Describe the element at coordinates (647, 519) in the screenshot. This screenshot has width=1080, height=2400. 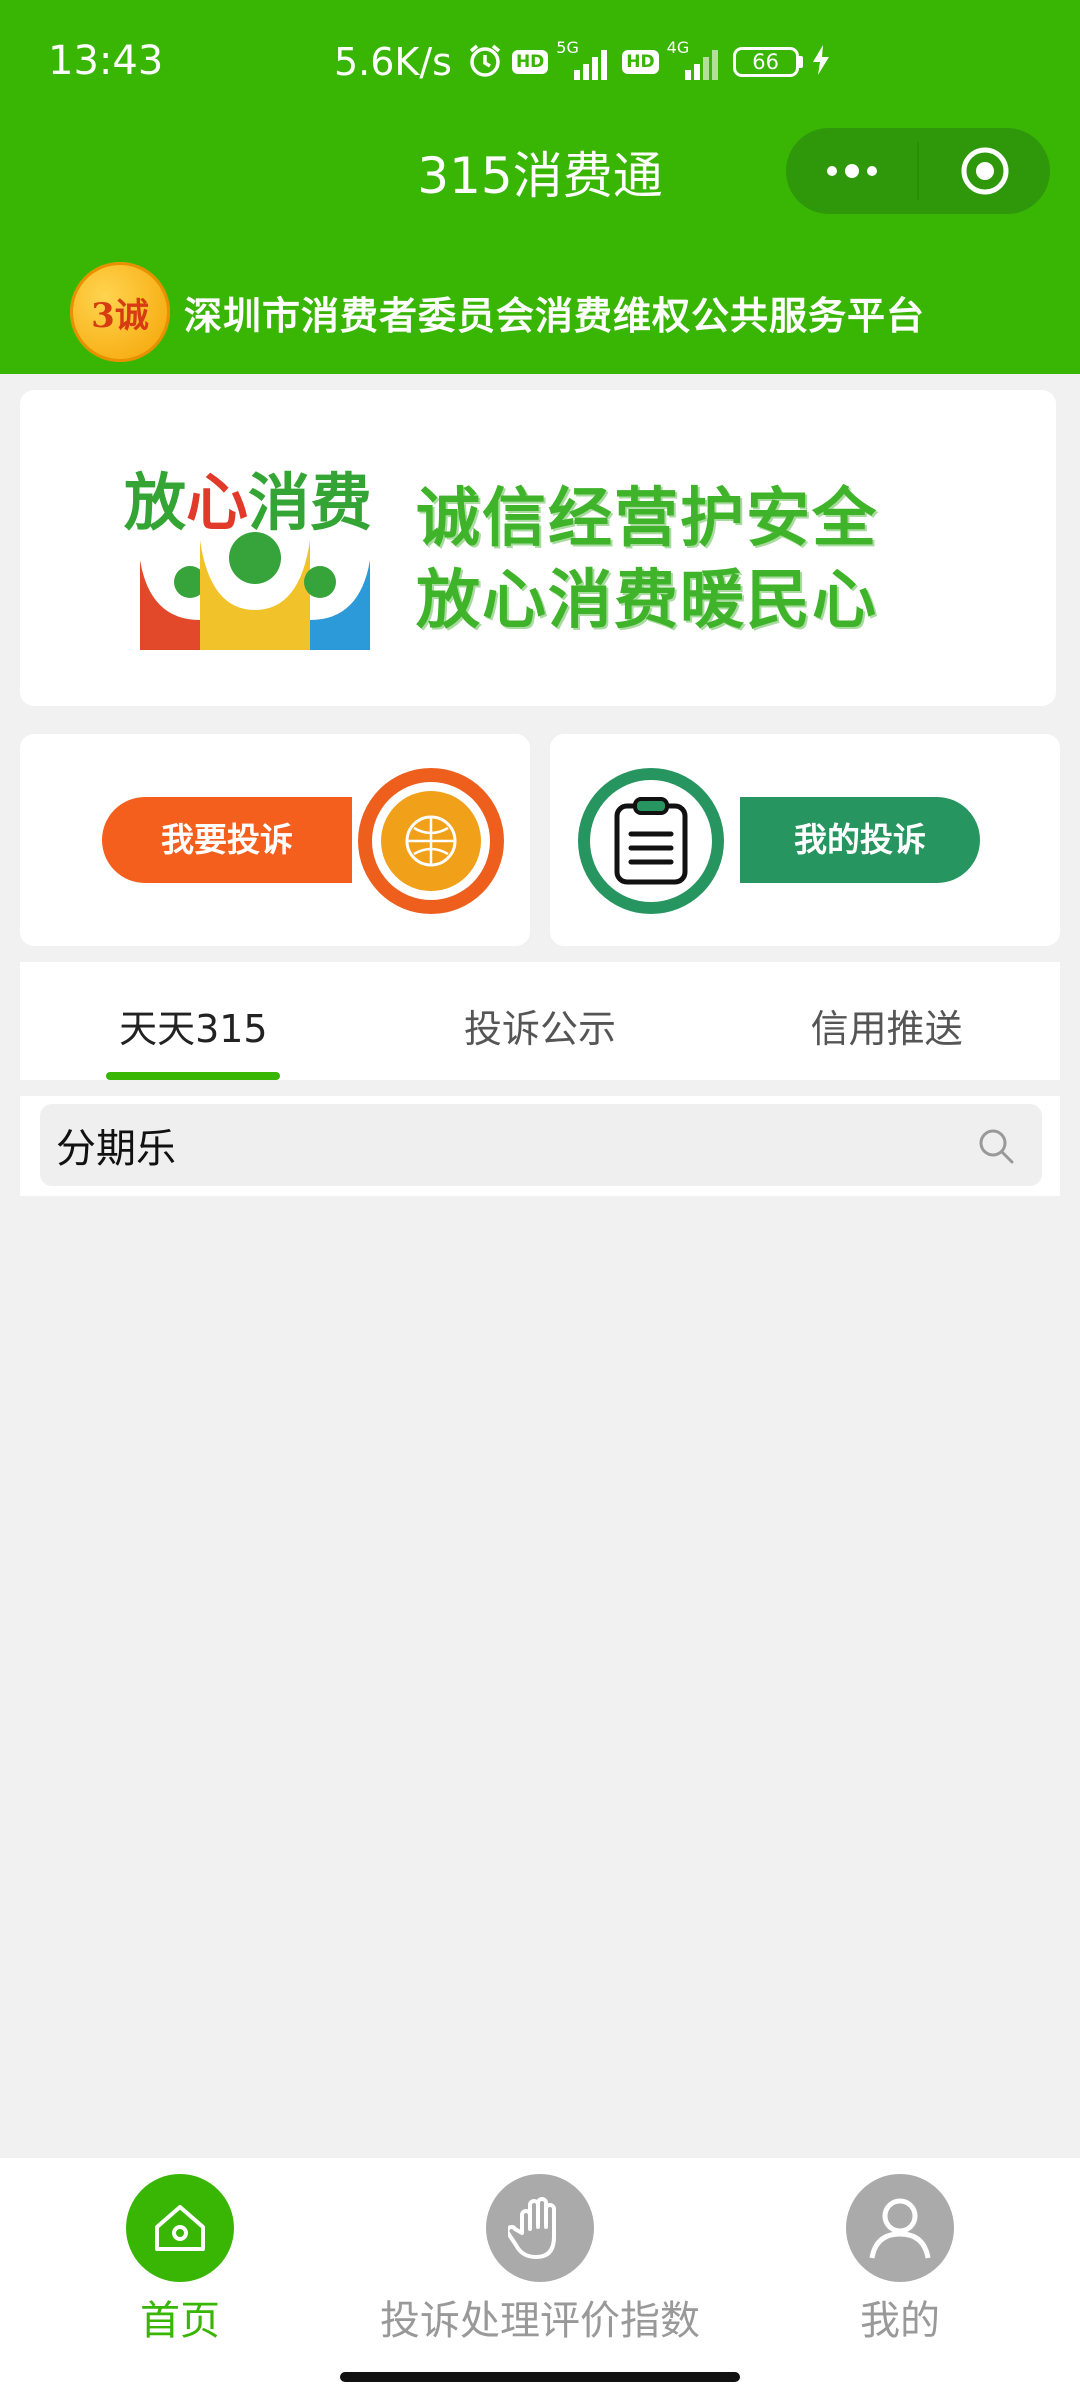
I see `banner-slogan-line1: 诚信经营护安全` at that location.